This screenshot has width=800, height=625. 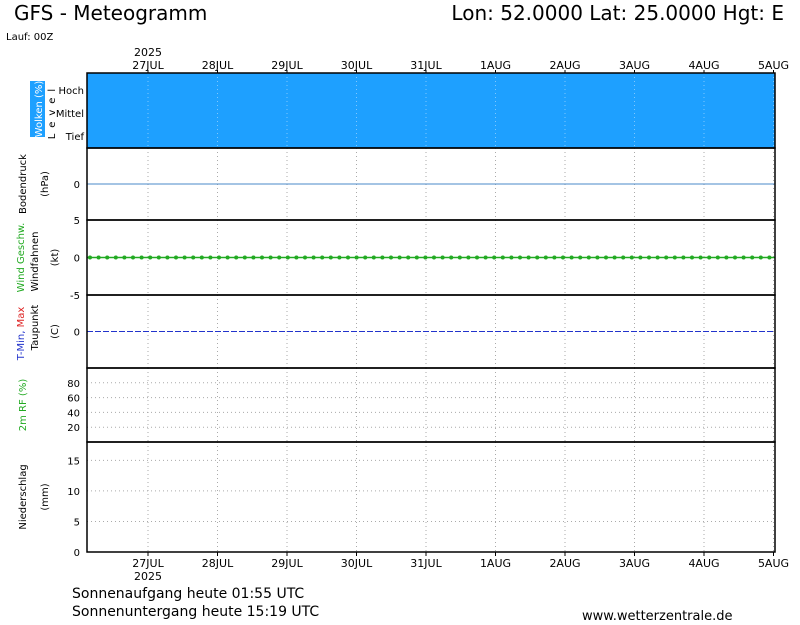 What do you see at coordinates (77, 259) in the screenshot?
I see `wind-tick-0: 0` at bounding box center [77, 259].